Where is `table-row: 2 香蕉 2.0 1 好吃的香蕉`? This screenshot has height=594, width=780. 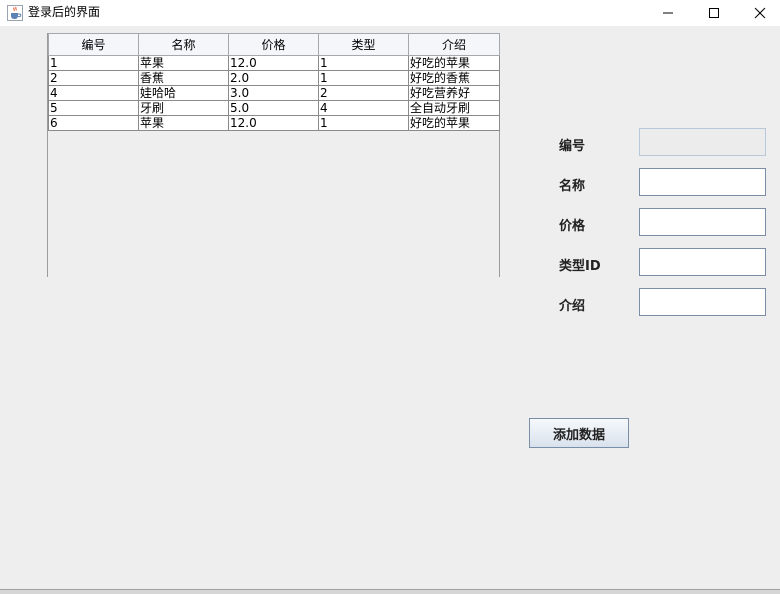
table-row: 2 香蕉 2.0 1 好吃的香蕉 is located at coordinates (274, 78).